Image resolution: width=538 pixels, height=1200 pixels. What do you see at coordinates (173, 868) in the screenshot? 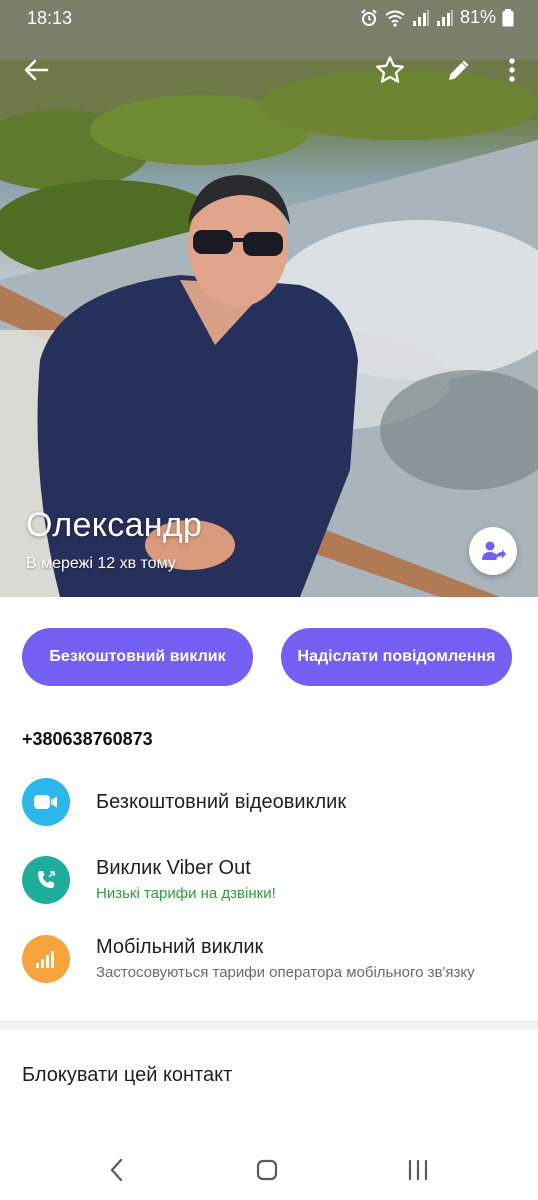
I see `option-title: Виклик Viber Out` at bounding box center [173, 868].